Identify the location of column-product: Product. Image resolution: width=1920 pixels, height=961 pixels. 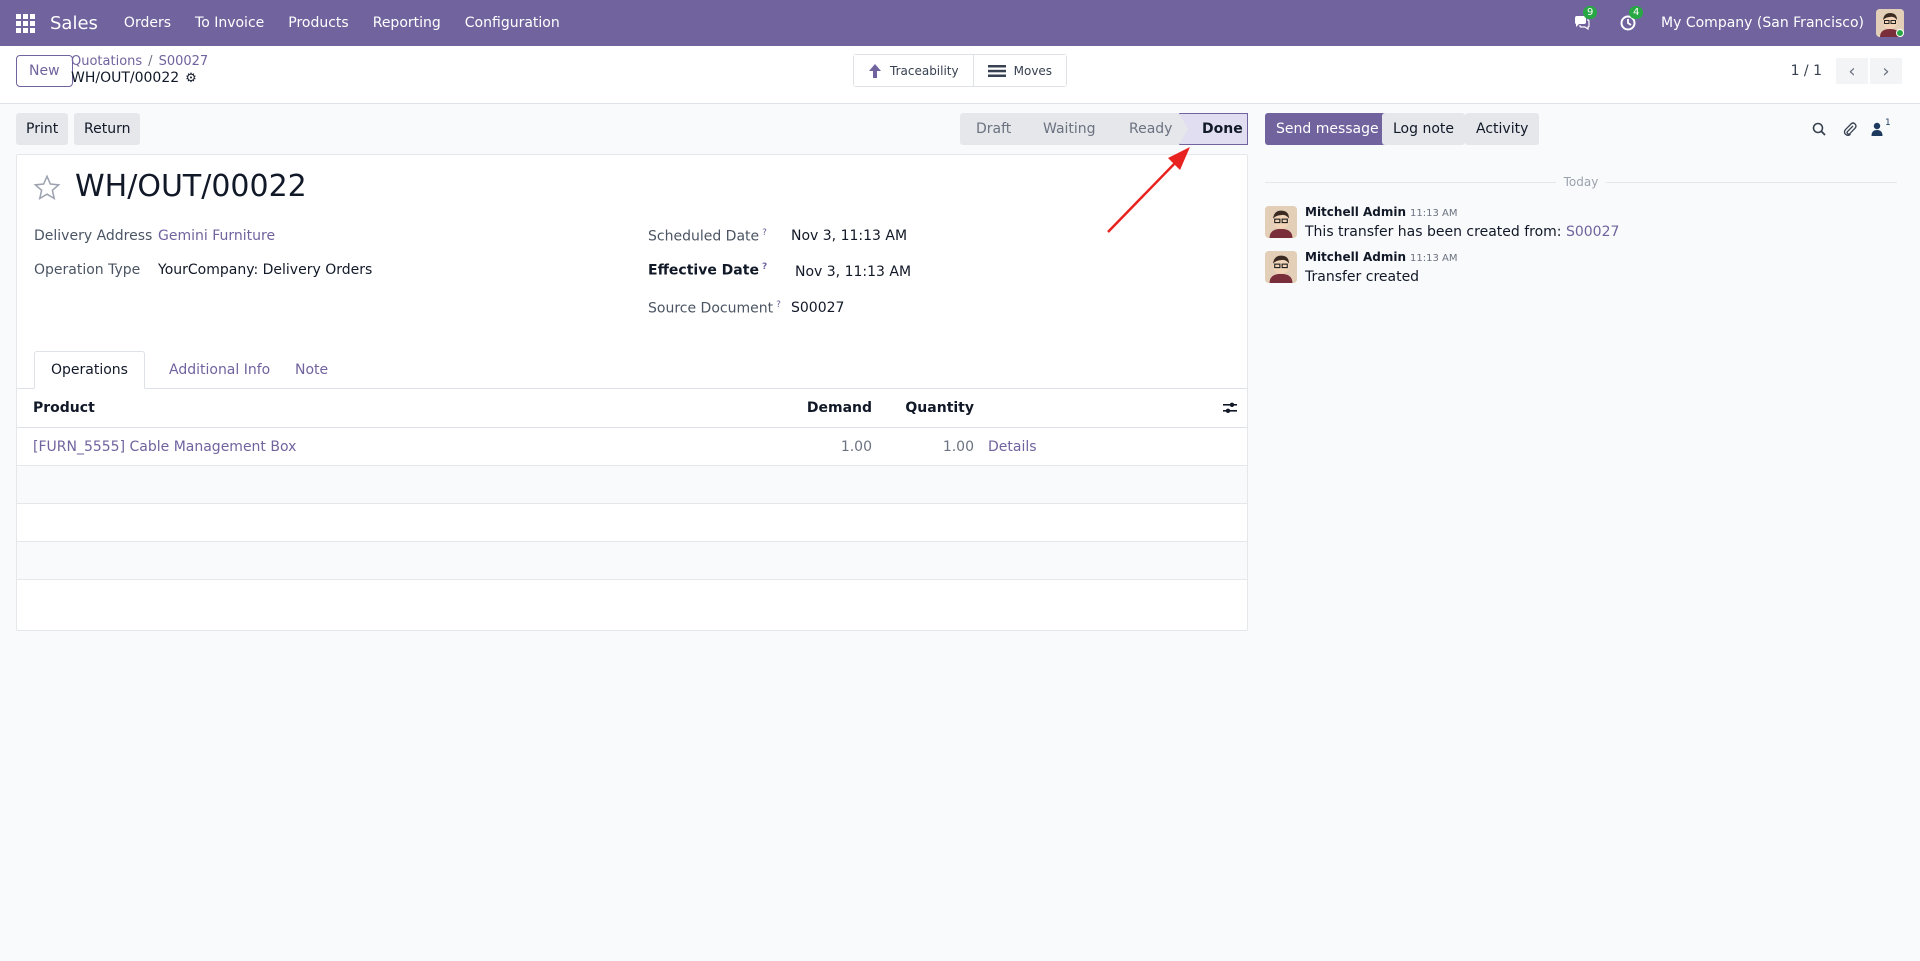
(64, 408).